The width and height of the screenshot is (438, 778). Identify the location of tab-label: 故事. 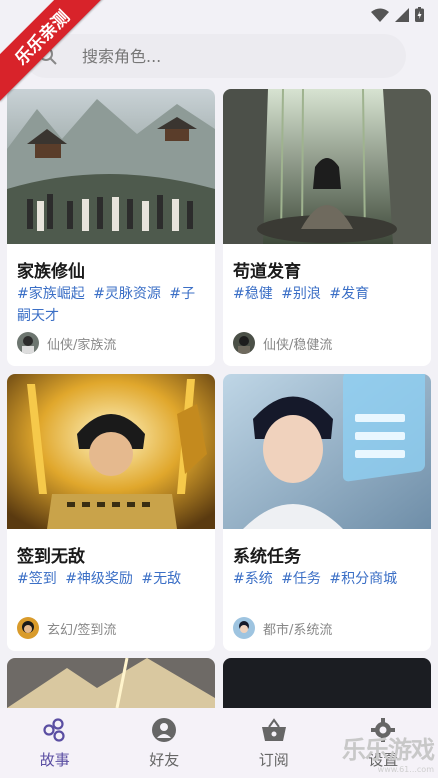
(54, 759).